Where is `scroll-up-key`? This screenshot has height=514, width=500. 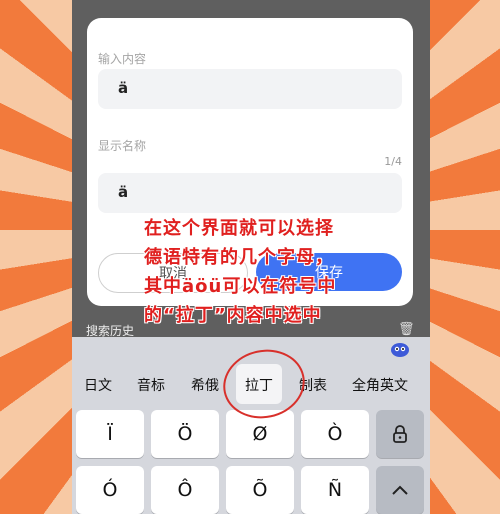 scroll-up-key is located at coordinates (400, 490).